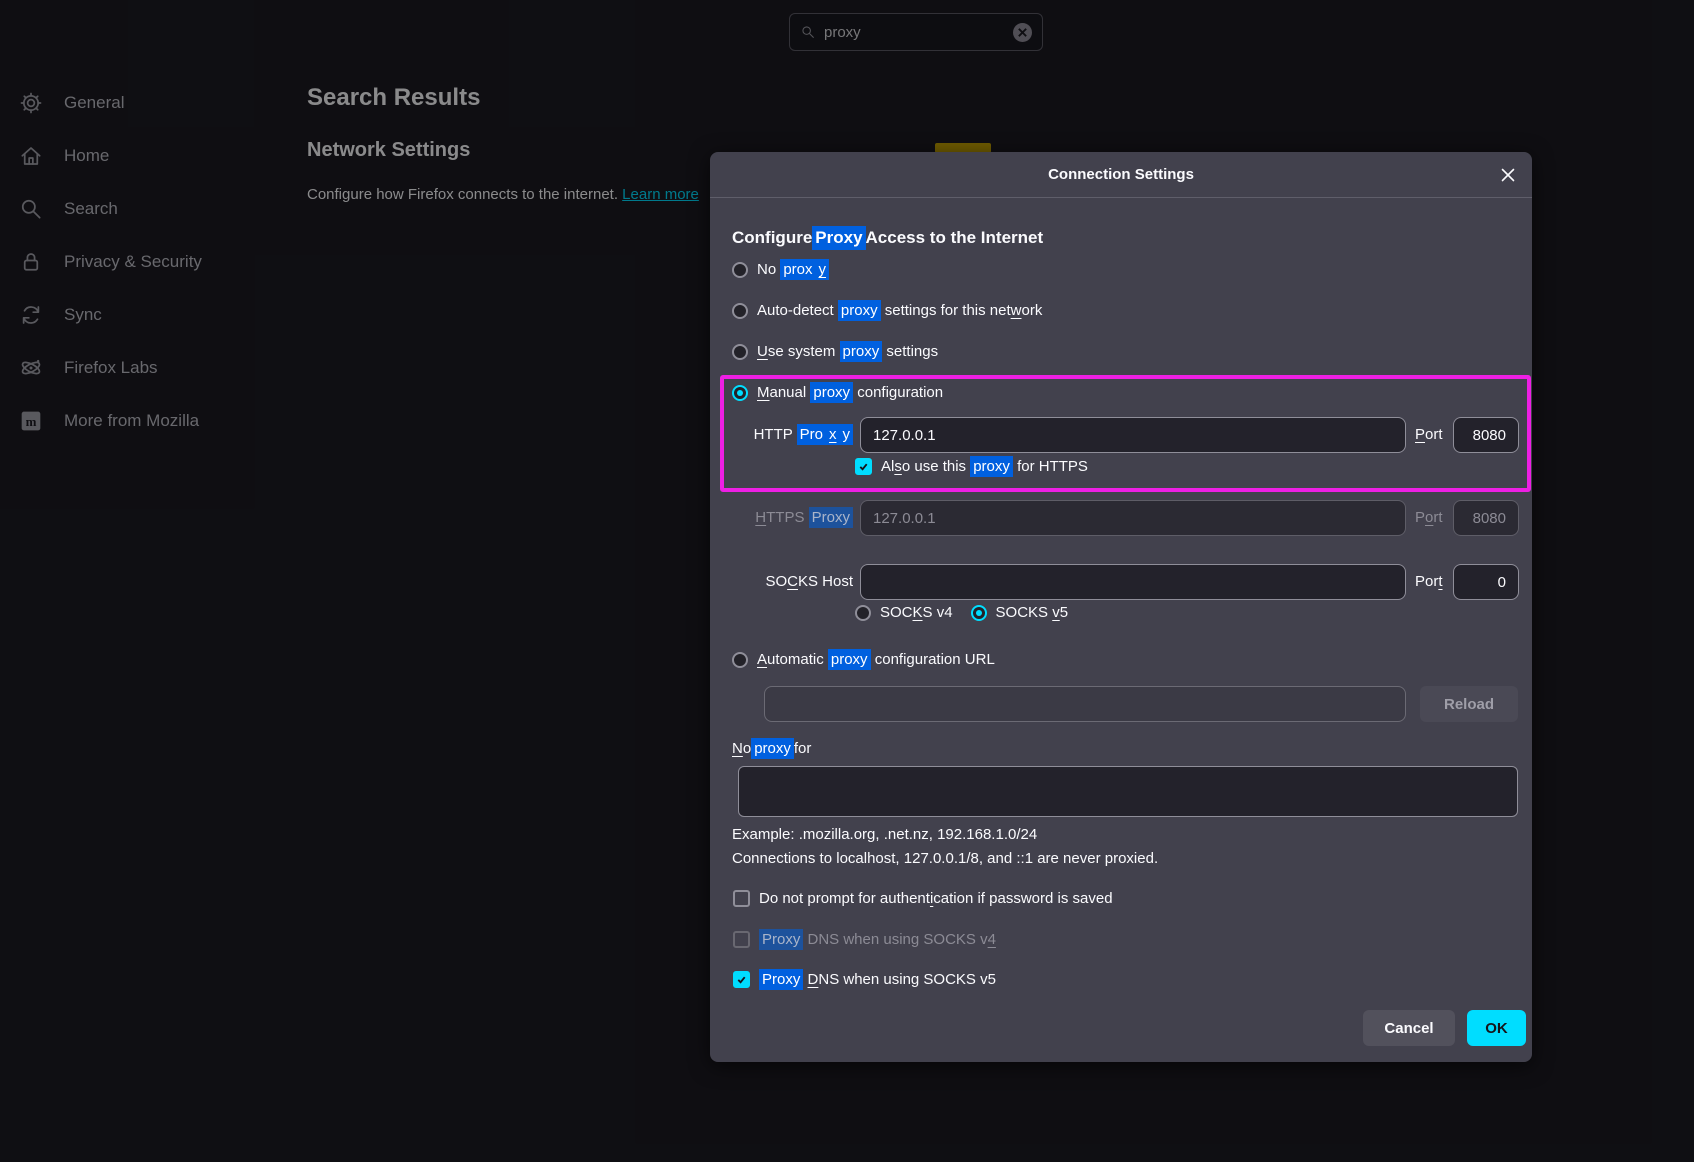 The height and width of the screenshot is (1162, 1694). I want to click on socks-port-input, so click(1486, 582).